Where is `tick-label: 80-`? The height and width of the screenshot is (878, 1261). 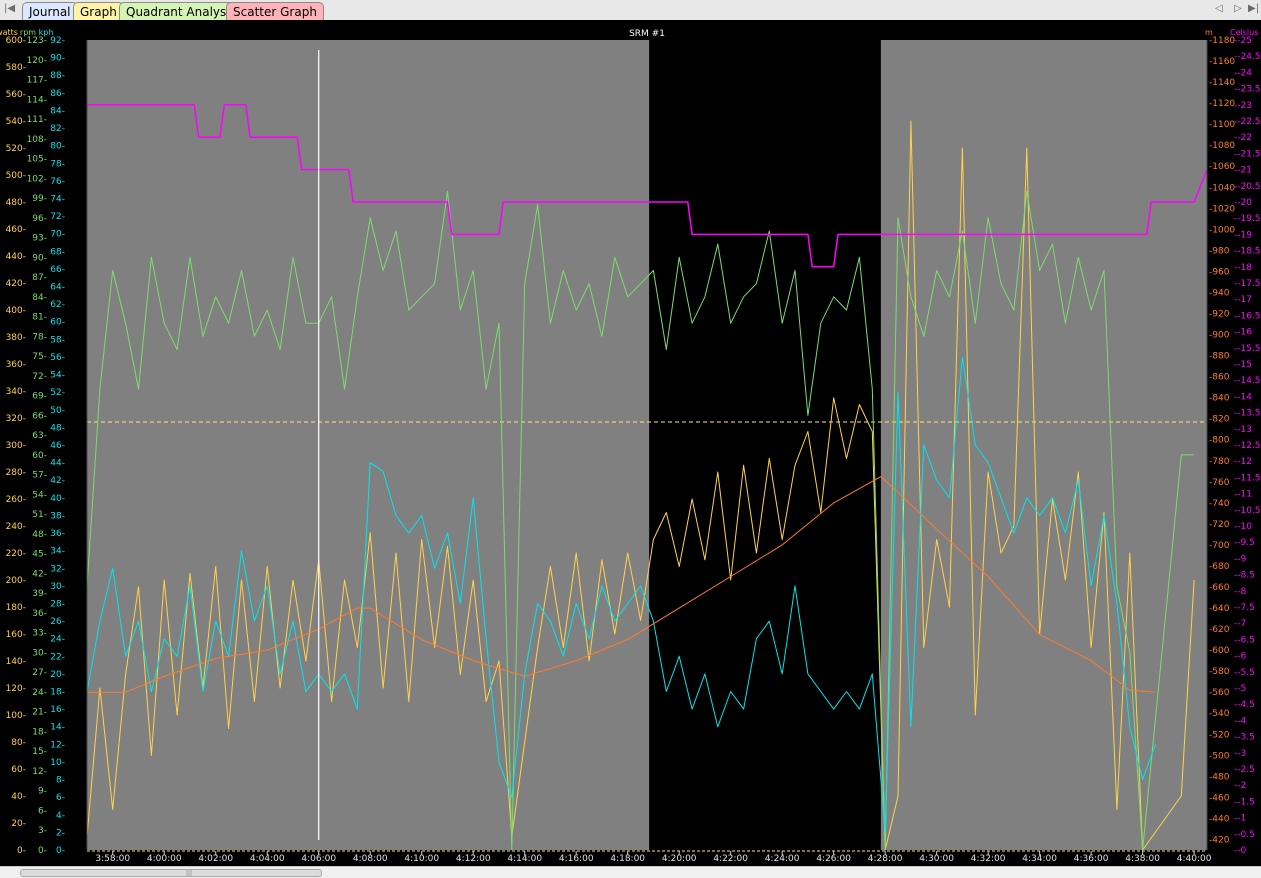 tick-label: 80- is located at coordinates (57, 147).